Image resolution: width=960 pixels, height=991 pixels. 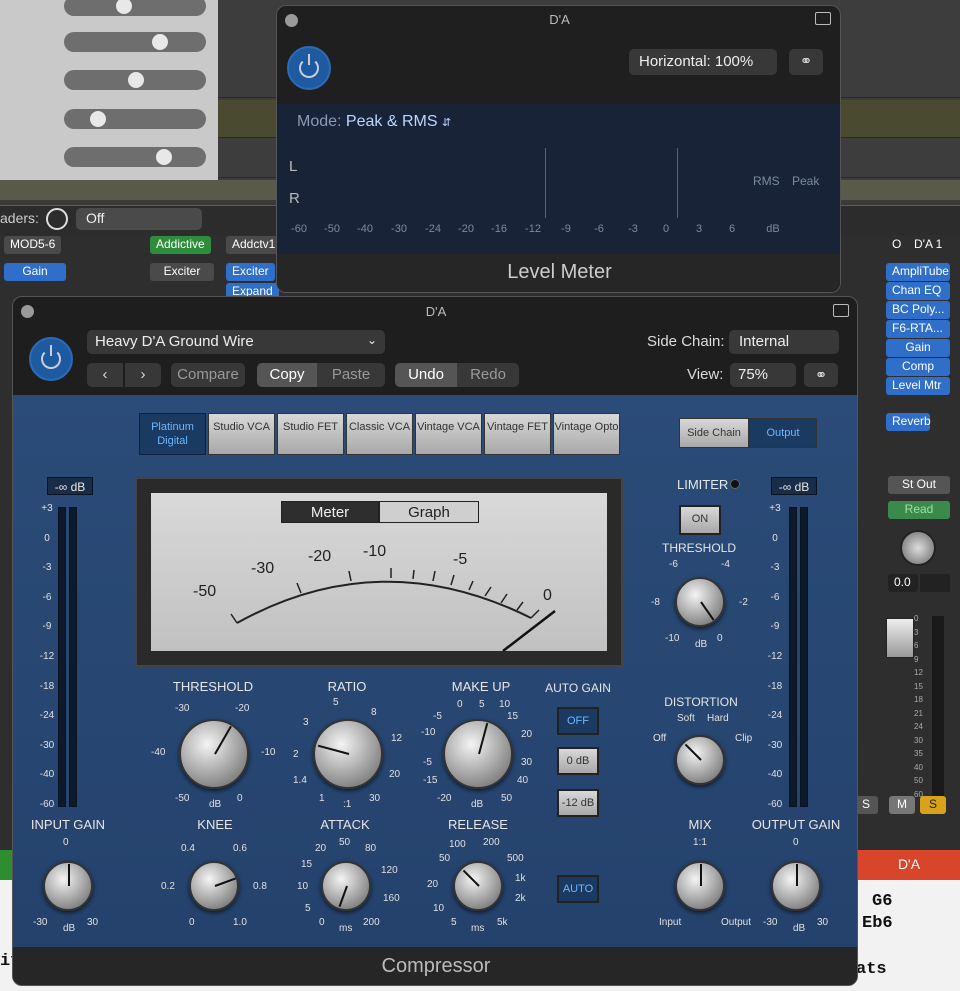 What do you see at coordinates (918, 367) in the screenshot?
I see `plugin-slot: Comp` at bounding box center [918, 367].